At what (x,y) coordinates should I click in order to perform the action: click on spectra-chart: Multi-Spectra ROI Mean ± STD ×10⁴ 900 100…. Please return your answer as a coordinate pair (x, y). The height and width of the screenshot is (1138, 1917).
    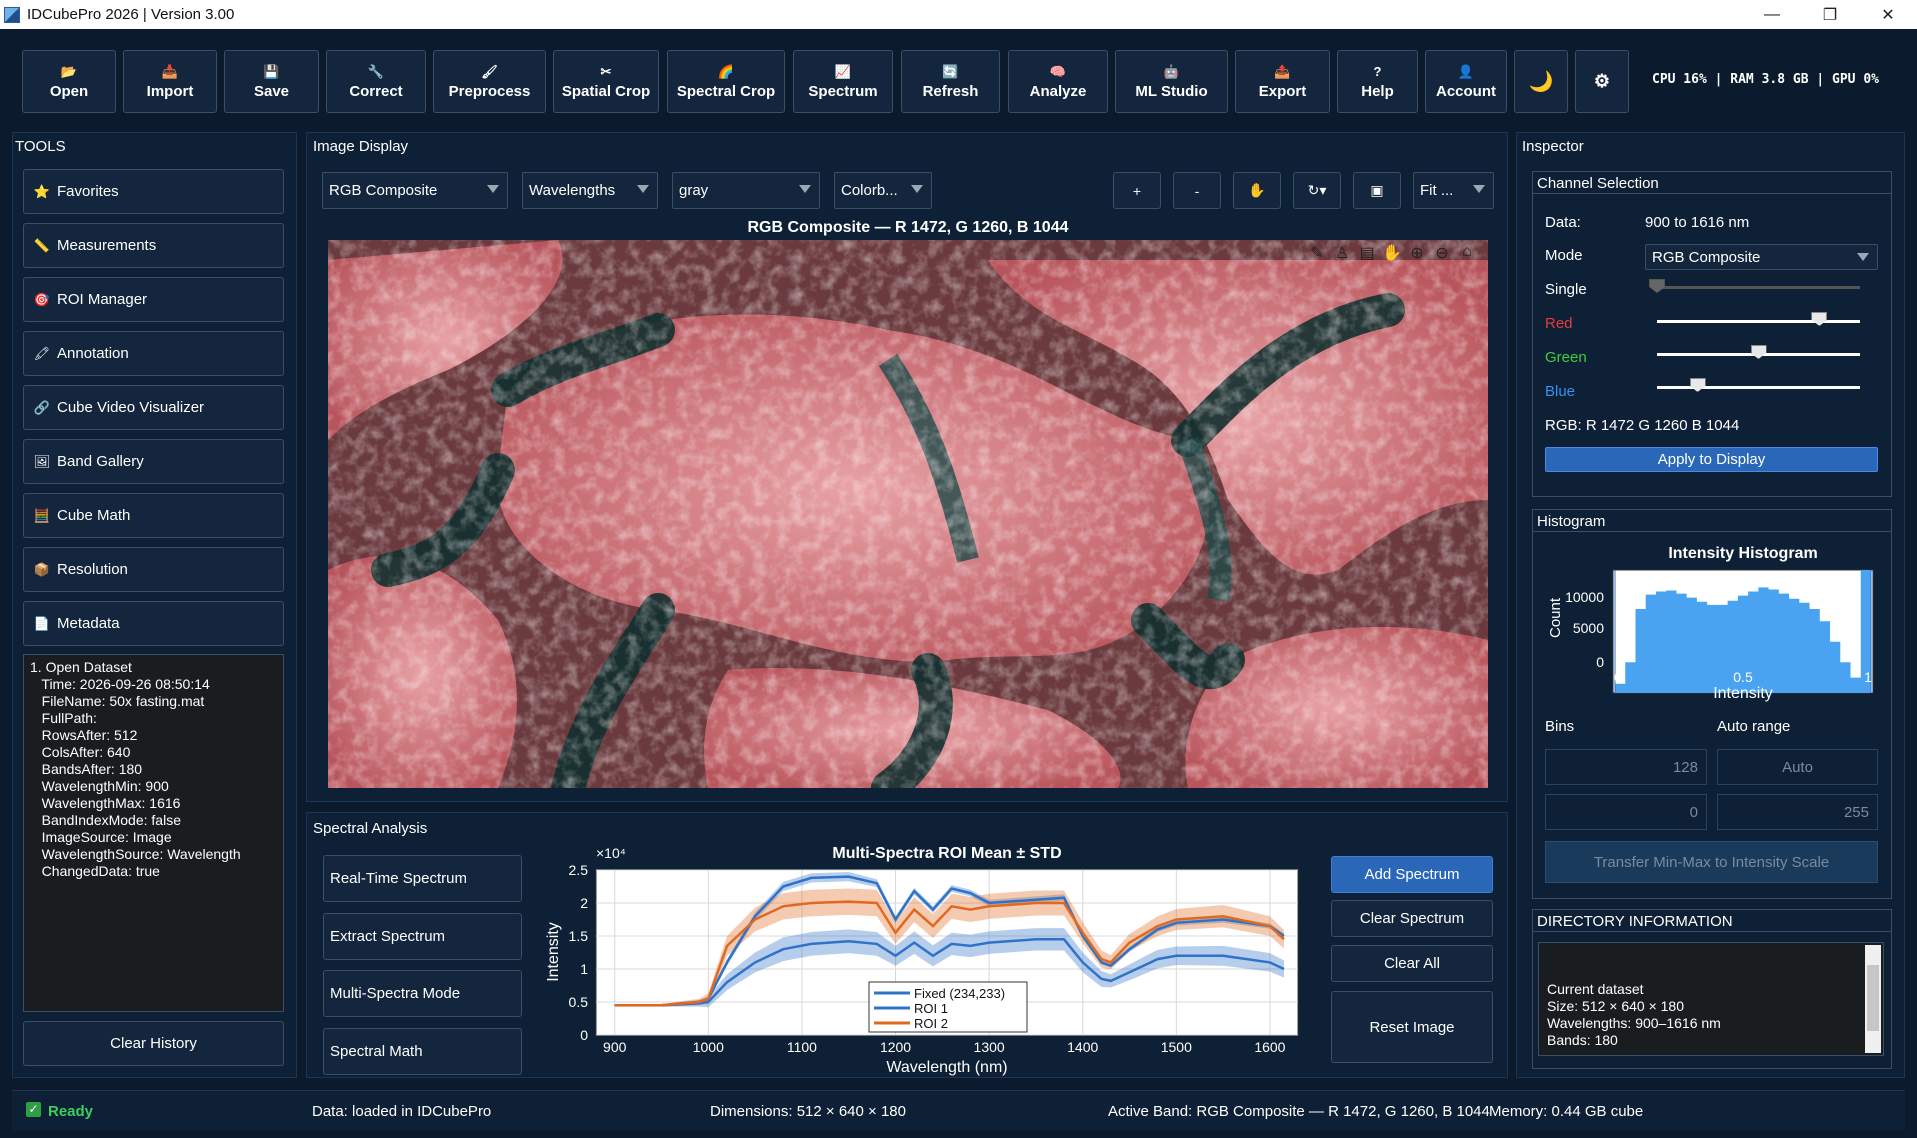
    Looking at the image, I should click on (925, 960).